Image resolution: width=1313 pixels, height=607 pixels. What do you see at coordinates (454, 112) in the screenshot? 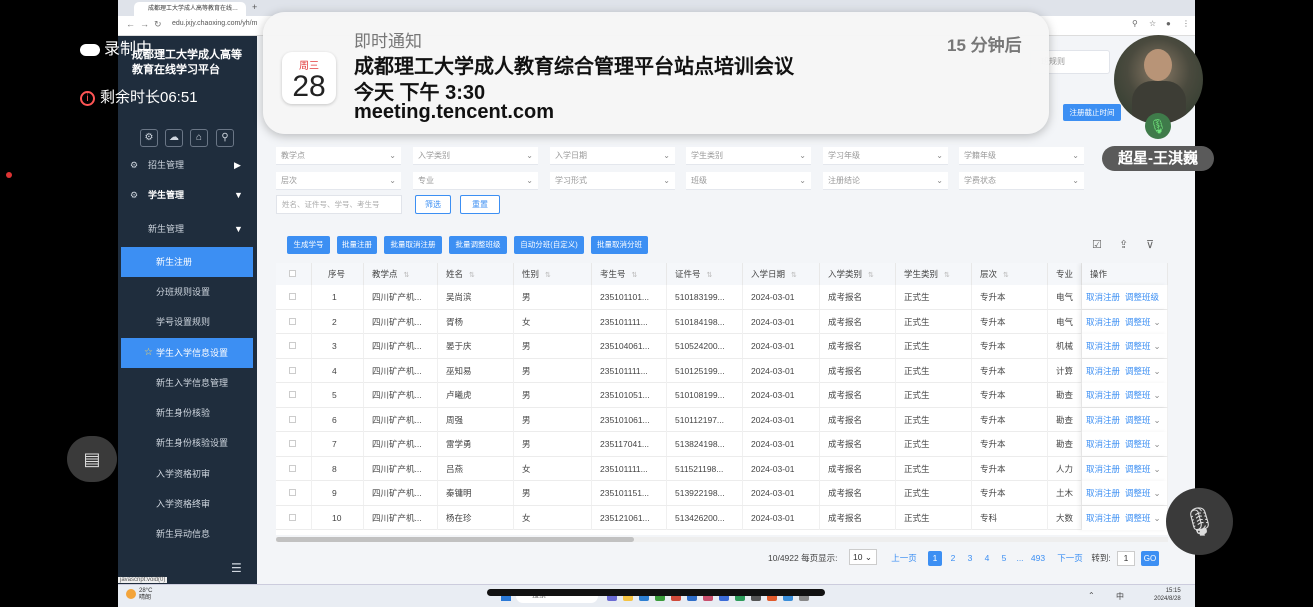
I see `notification-link: meeting.tencent.com` at bounding box center [454, 112].